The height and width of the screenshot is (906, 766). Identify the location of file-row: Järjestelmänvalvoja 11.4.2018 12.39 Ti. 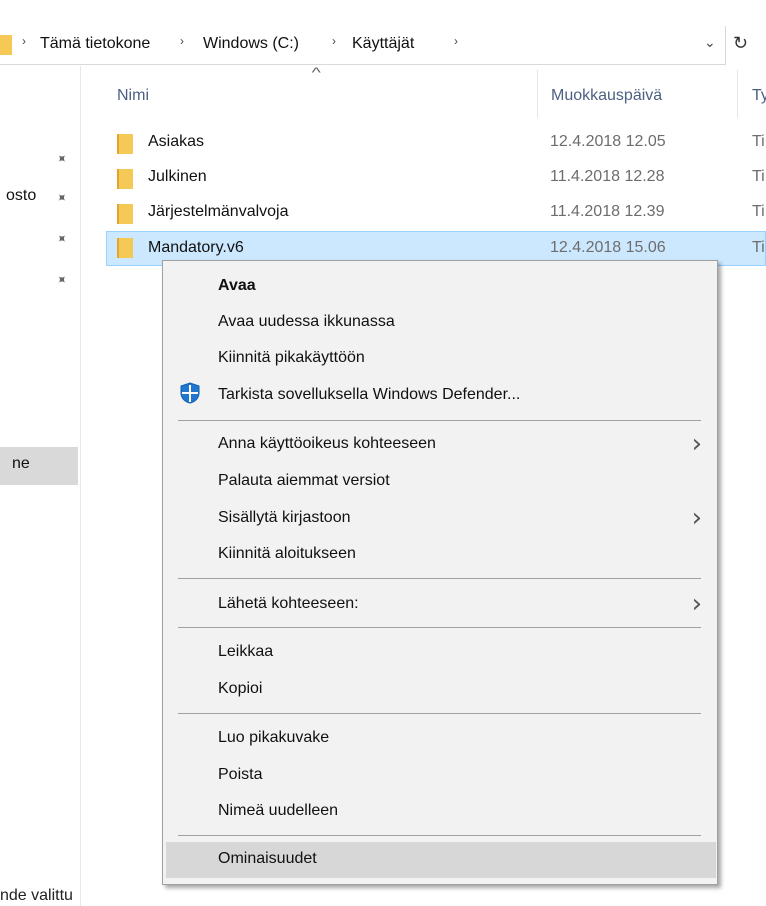
(436, 213).